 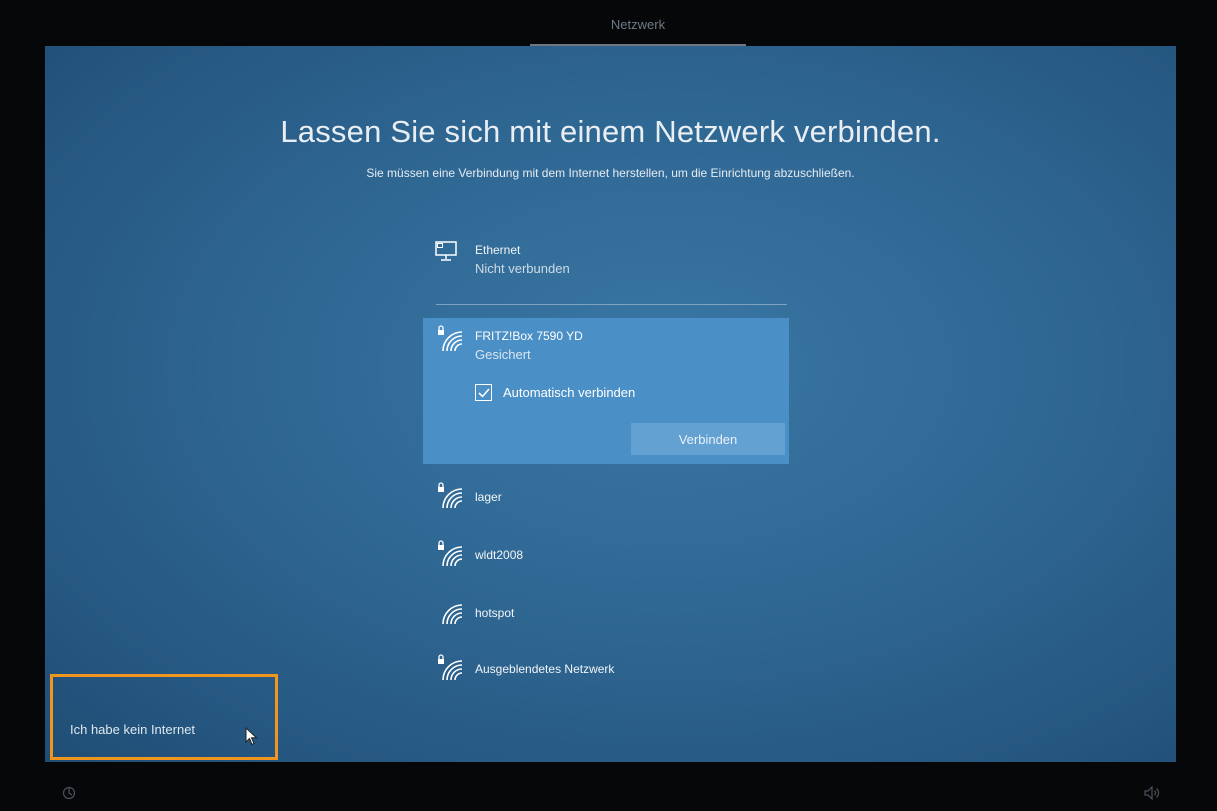 What do you see at coordinates (498, 250) in the screenshot?
I see `ethernet-name: Ethernet` at bounding box center [498, 250].